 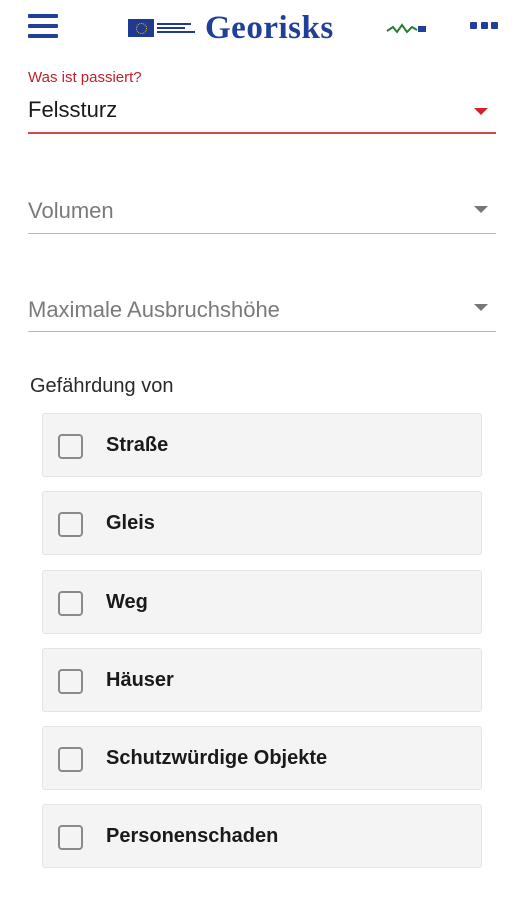 I want to click on eu-logo, so click(x=162, y=28).